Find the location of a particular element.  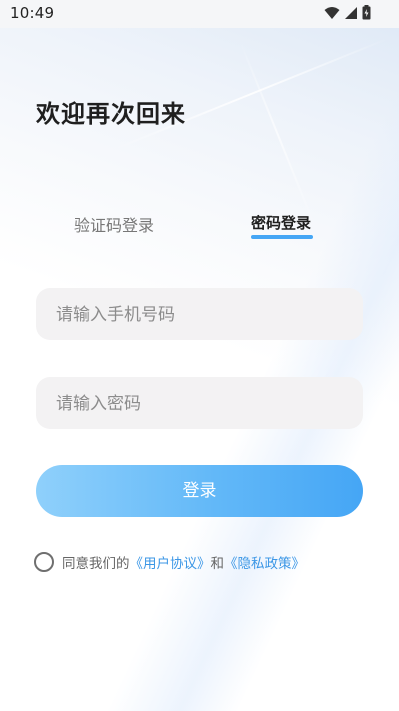

battery-icon is located at coordinates (366, 14).